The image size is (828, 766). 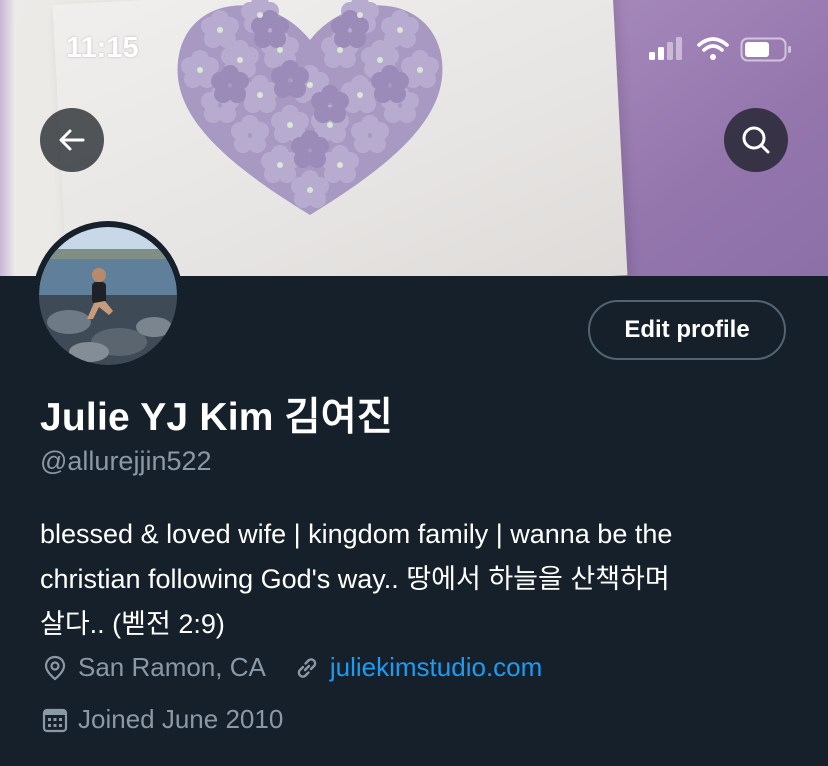 What do you see at coordinates (310, 108) in the screenshot?
I see `flower-heart-decoration` at bounding box center [310, 108].